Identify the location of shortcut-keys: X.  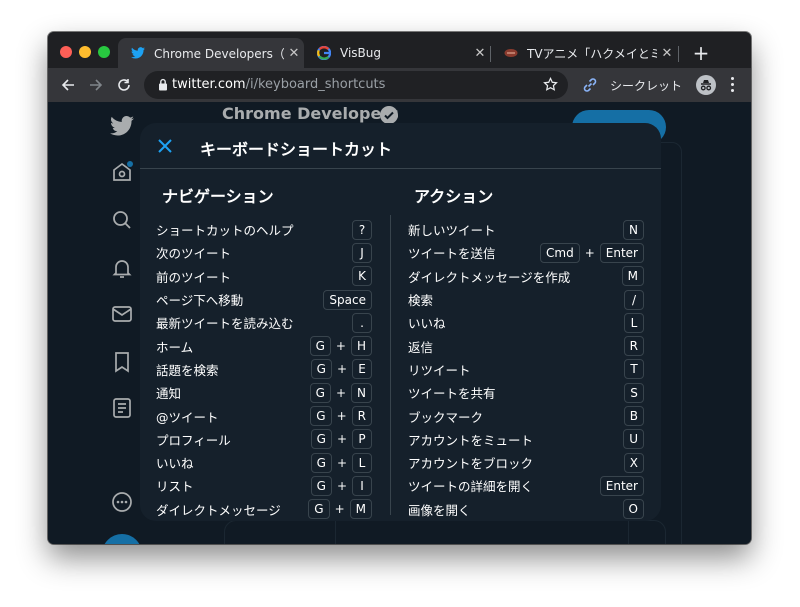
(633, 462).